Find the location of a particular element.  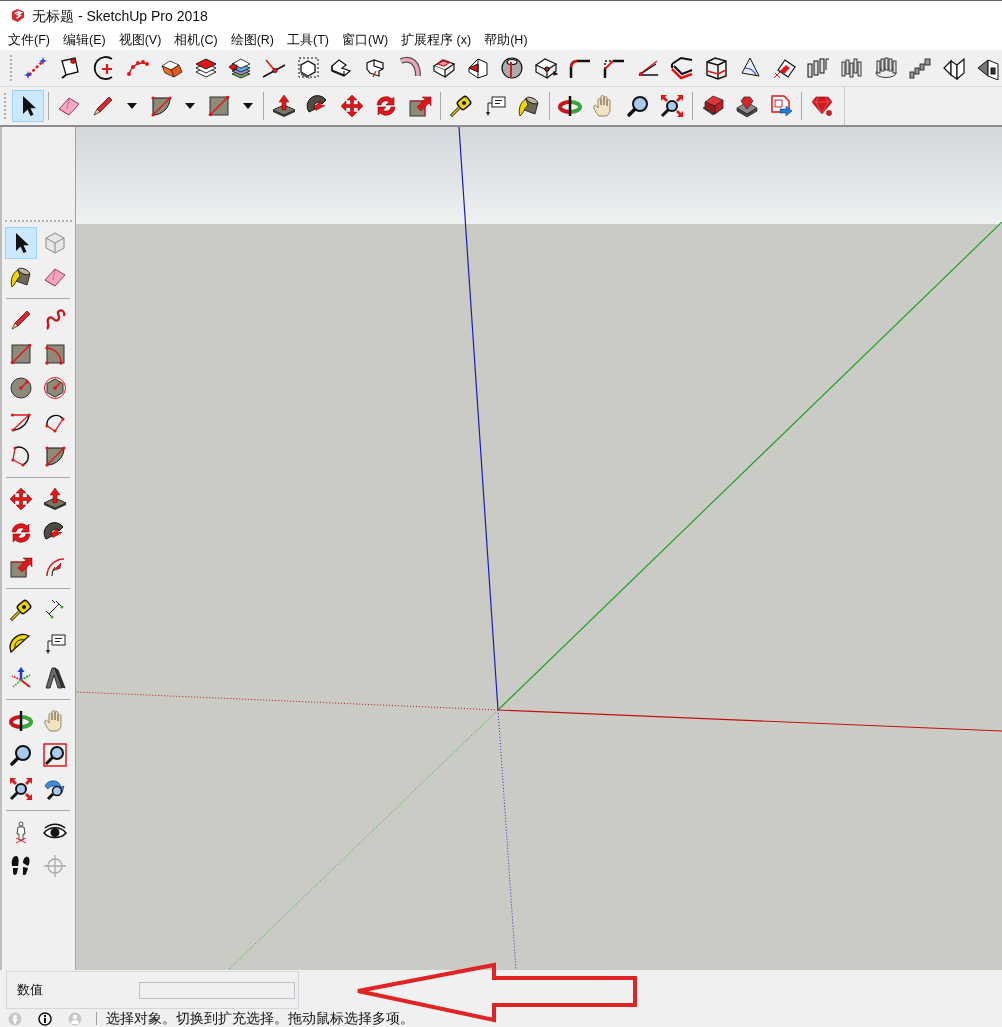

info-icon is located at coordinates (45, 1018).